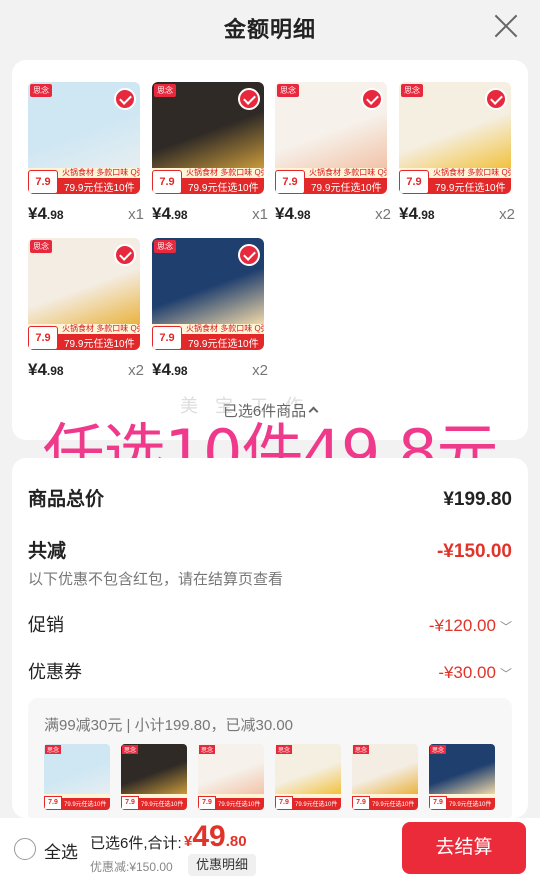  What do you see at coordinates (270, 671) in the screenshot?
I see `coupon-row: 优惠券 -¥30.00 ﹀` at bounding box center [270, 671].